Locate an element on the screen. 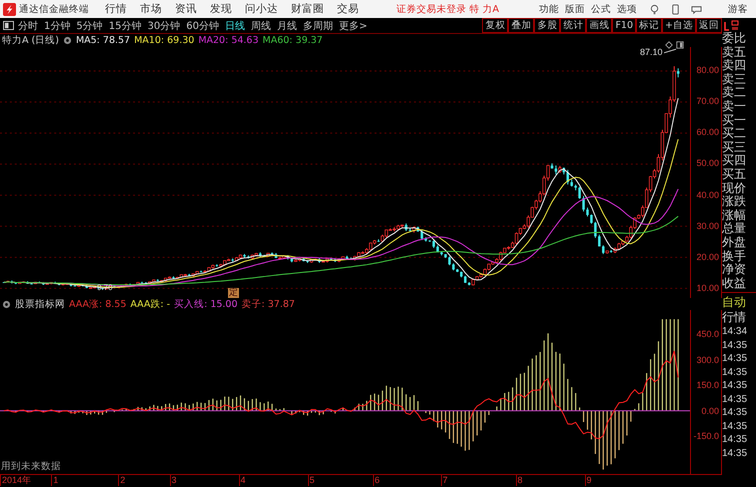 This screenshot has width=756, height=487. time-axis-label: 1 is located at coordinates (54, 480).